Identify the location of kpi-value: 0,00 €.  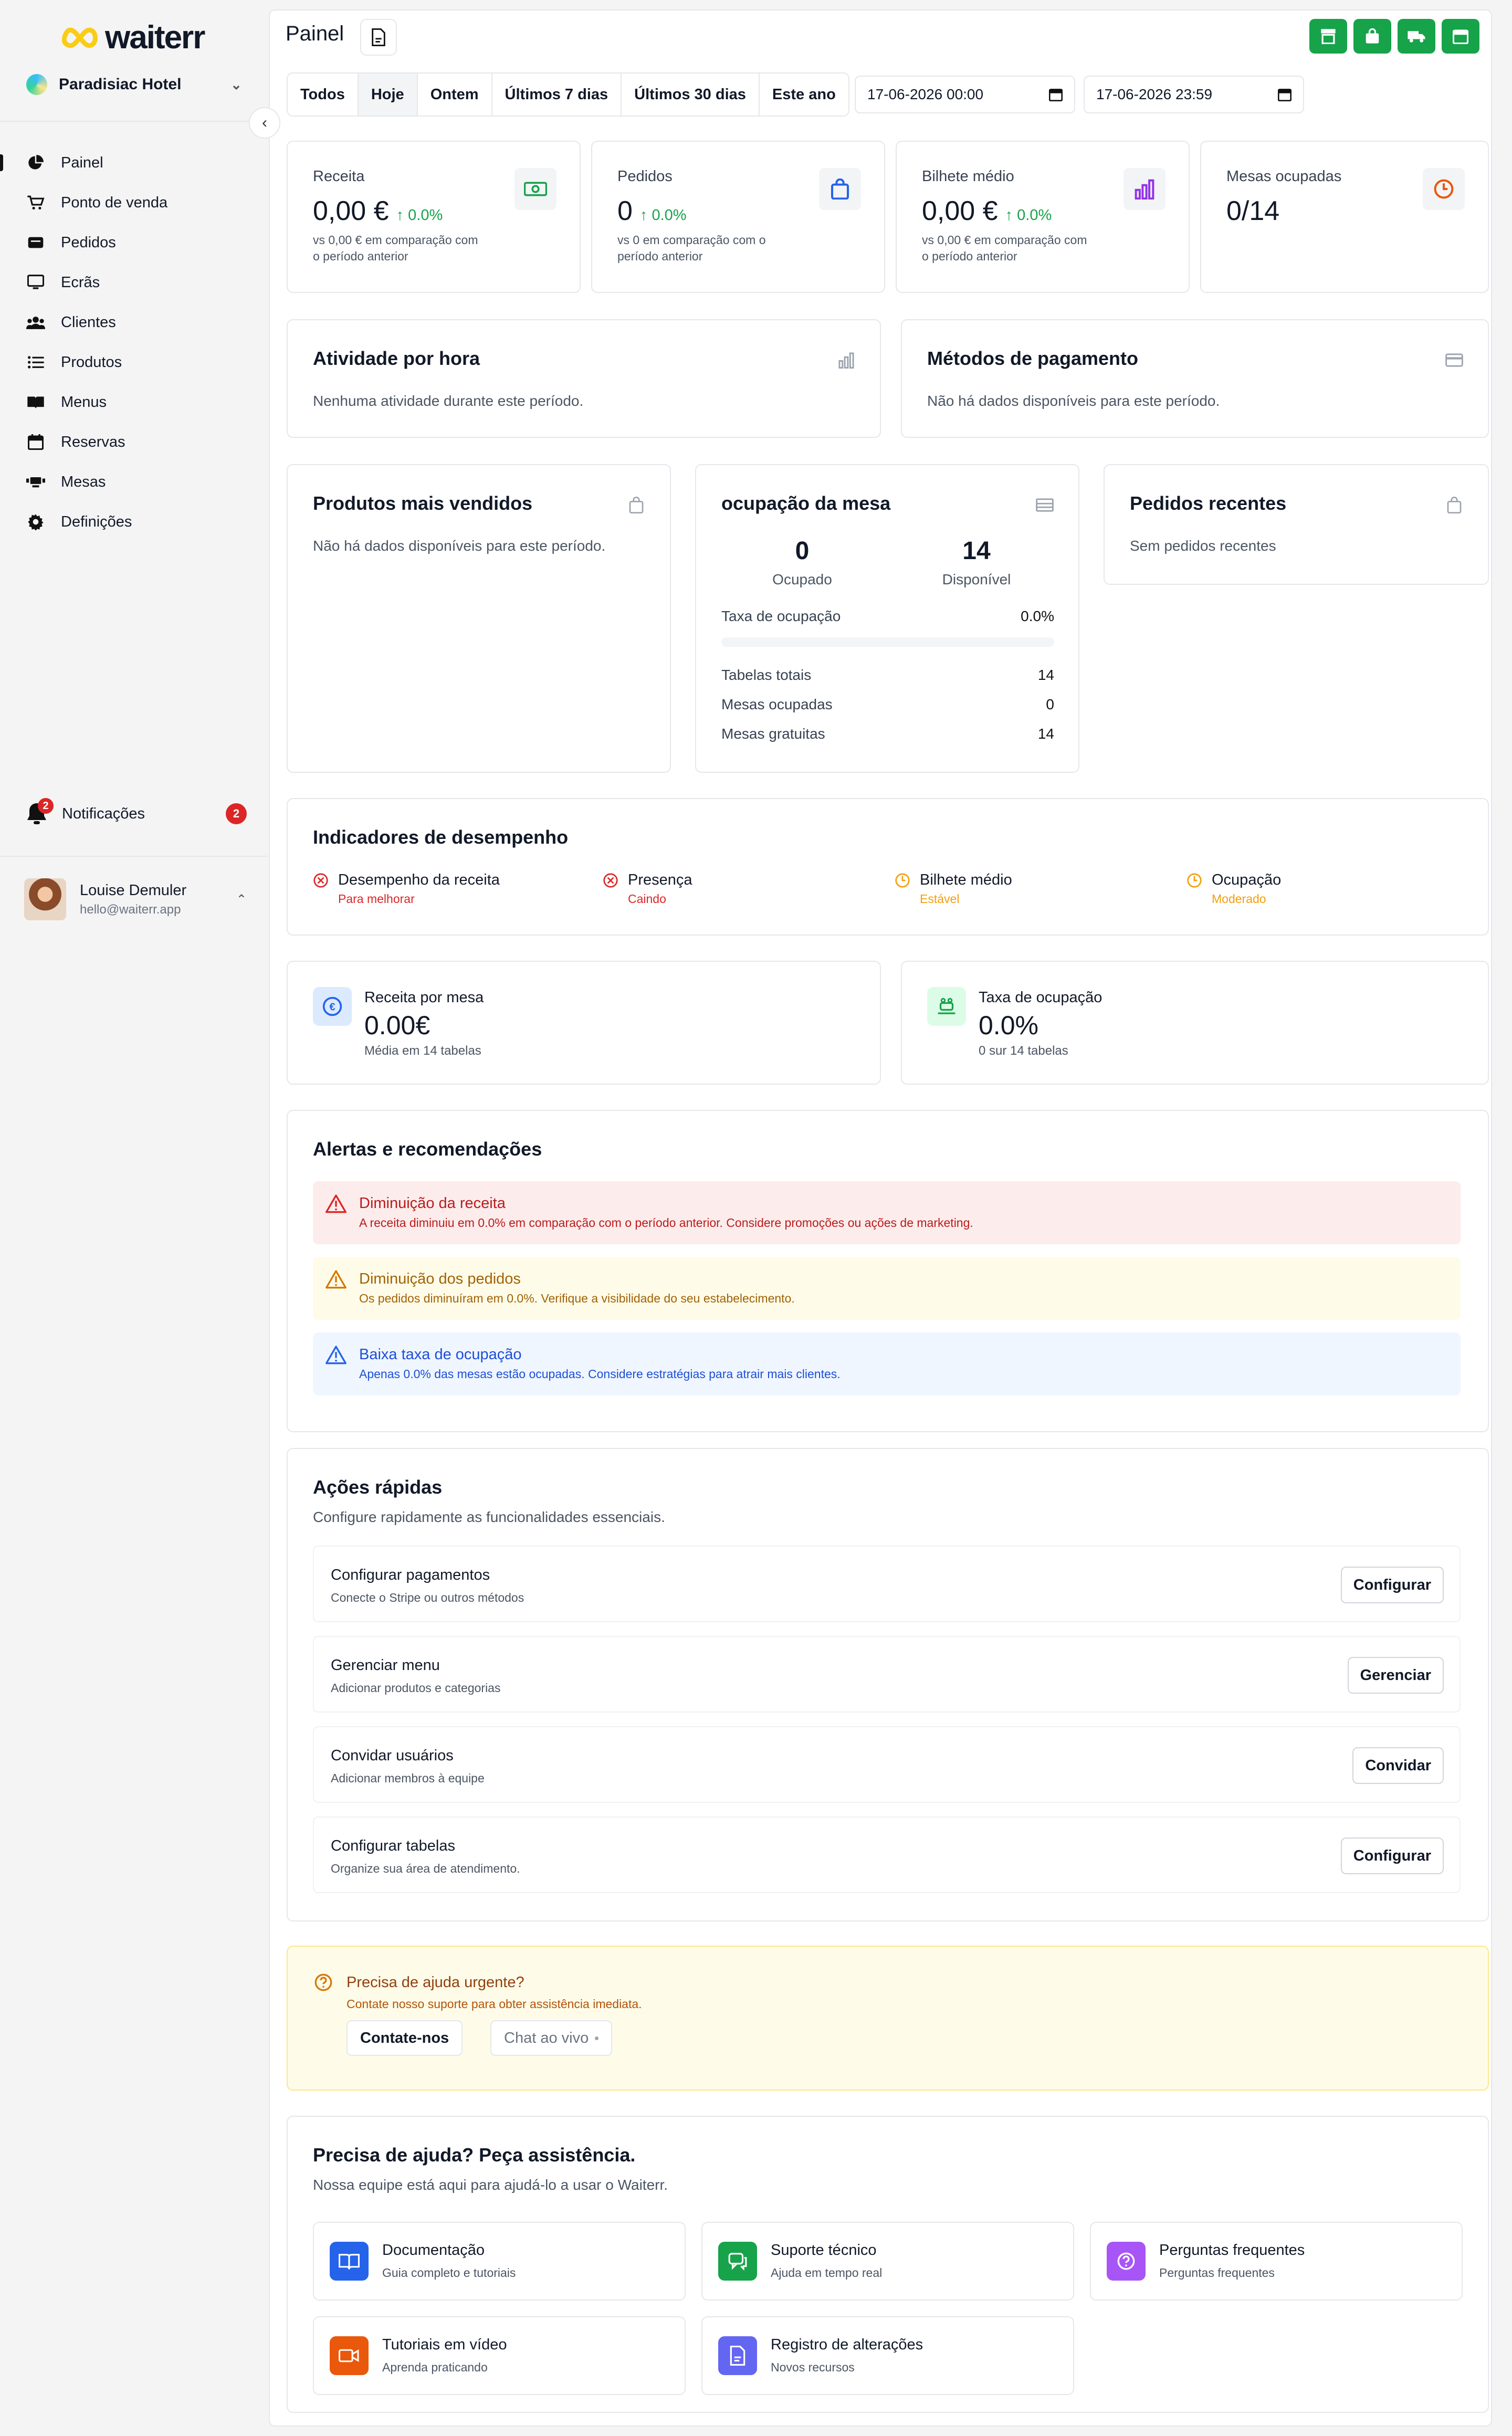
(960, 211).